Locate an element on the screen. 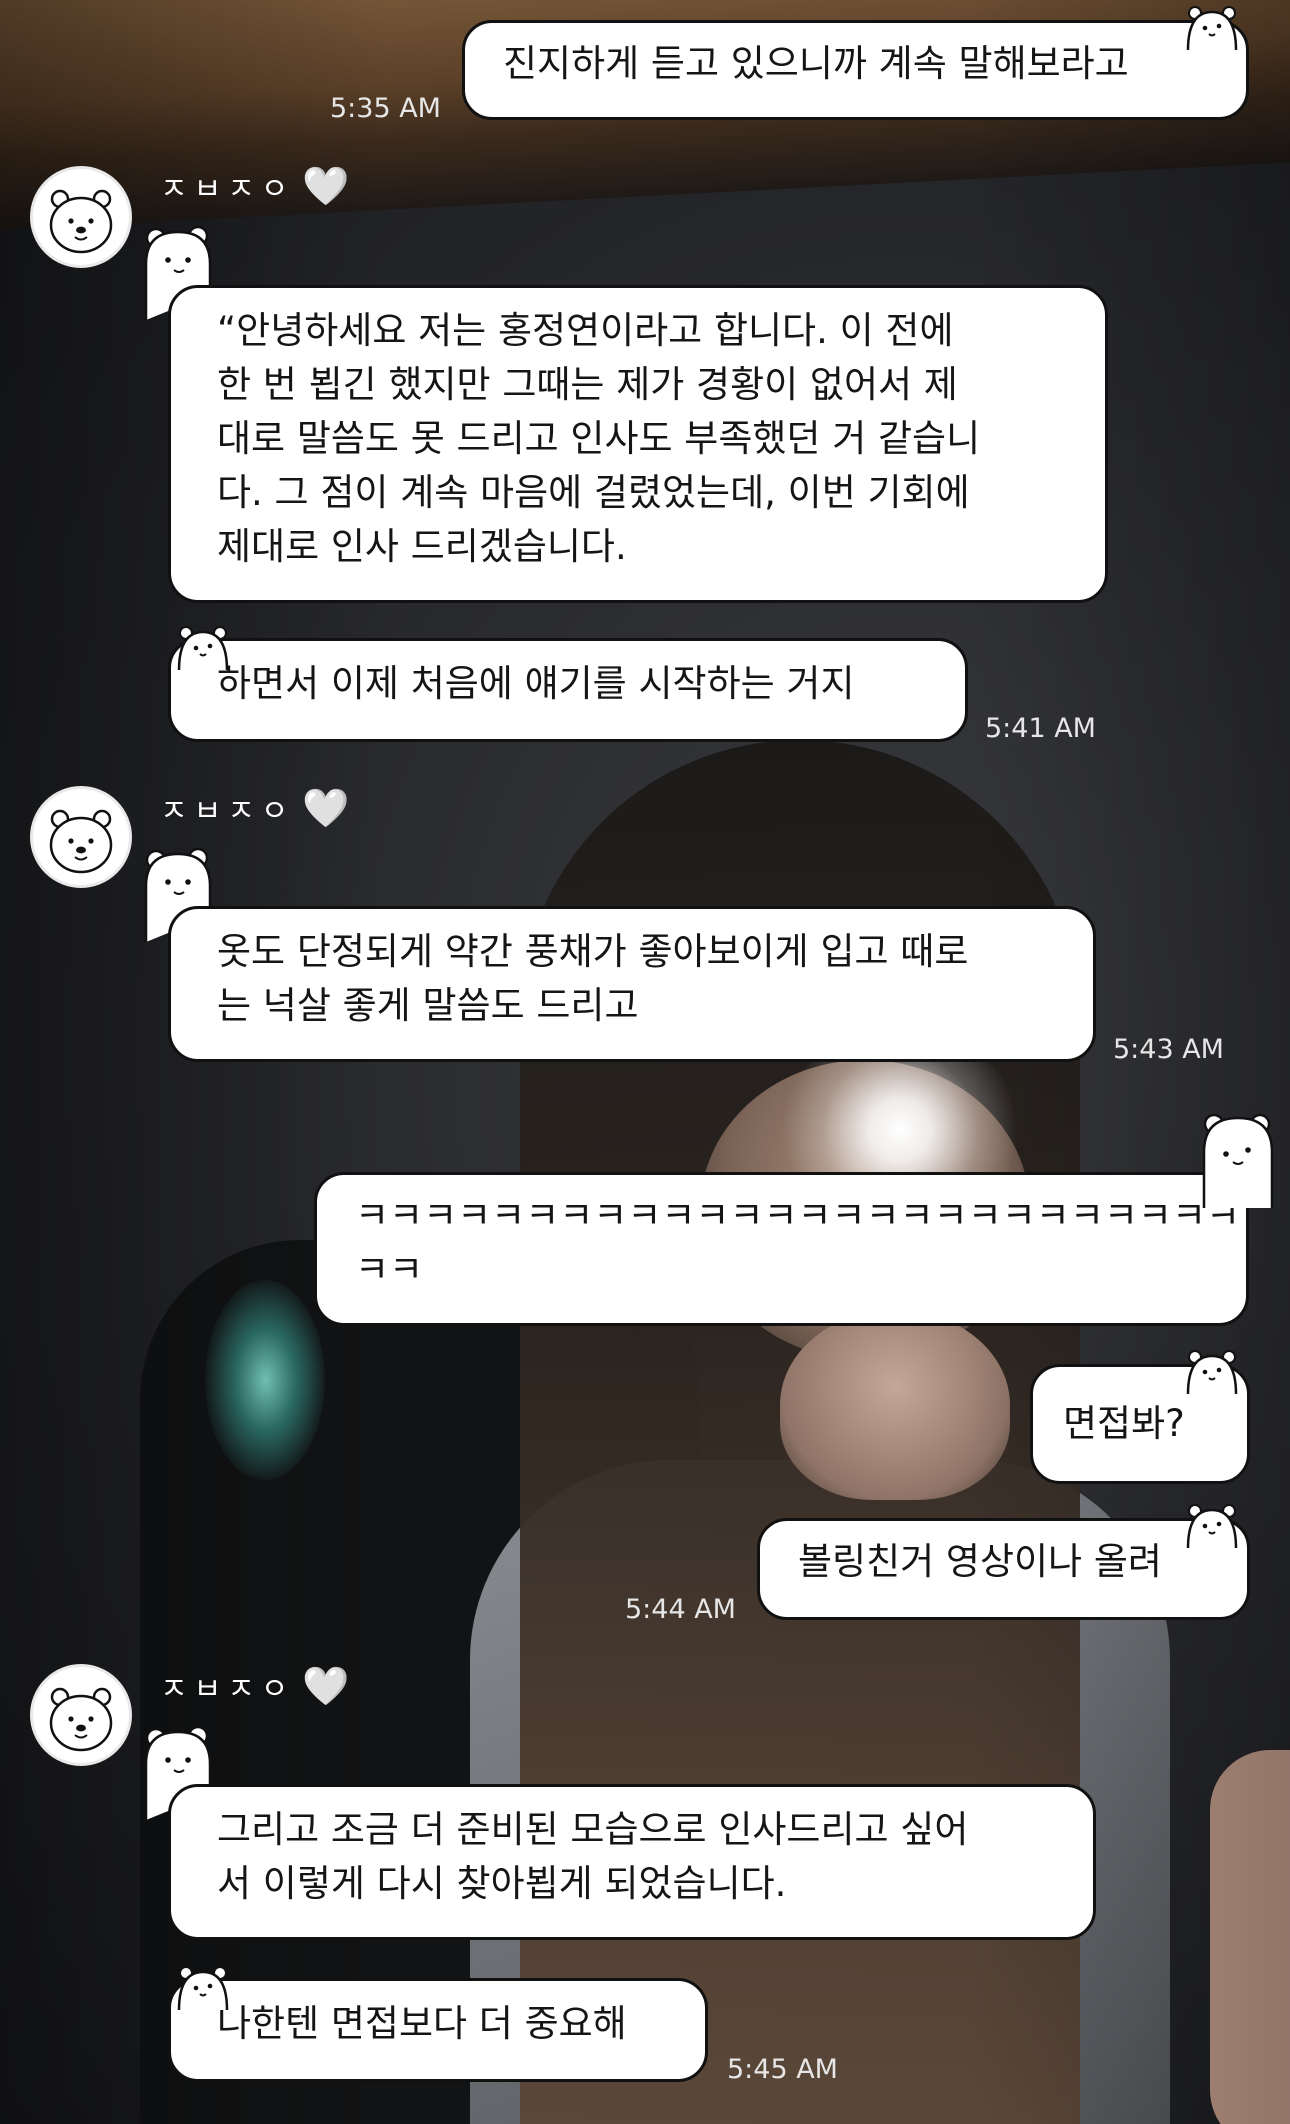 This screenshot has height=2124, width=1290. message-time: 5:44 AM is located at coordinates (680, 1609).